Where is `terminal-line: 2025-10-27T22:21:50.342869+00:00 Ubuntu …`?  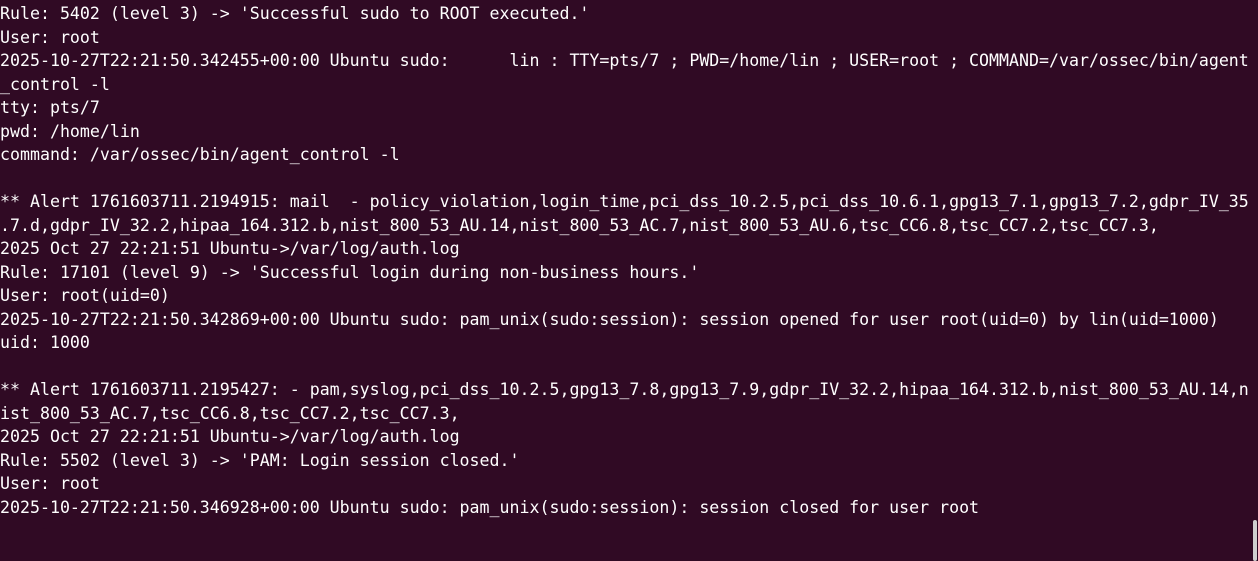 terminal-line: 2025-10-27T22:21:50.342869+00:00 Ubuntu … is located at coordinates (609, 319).